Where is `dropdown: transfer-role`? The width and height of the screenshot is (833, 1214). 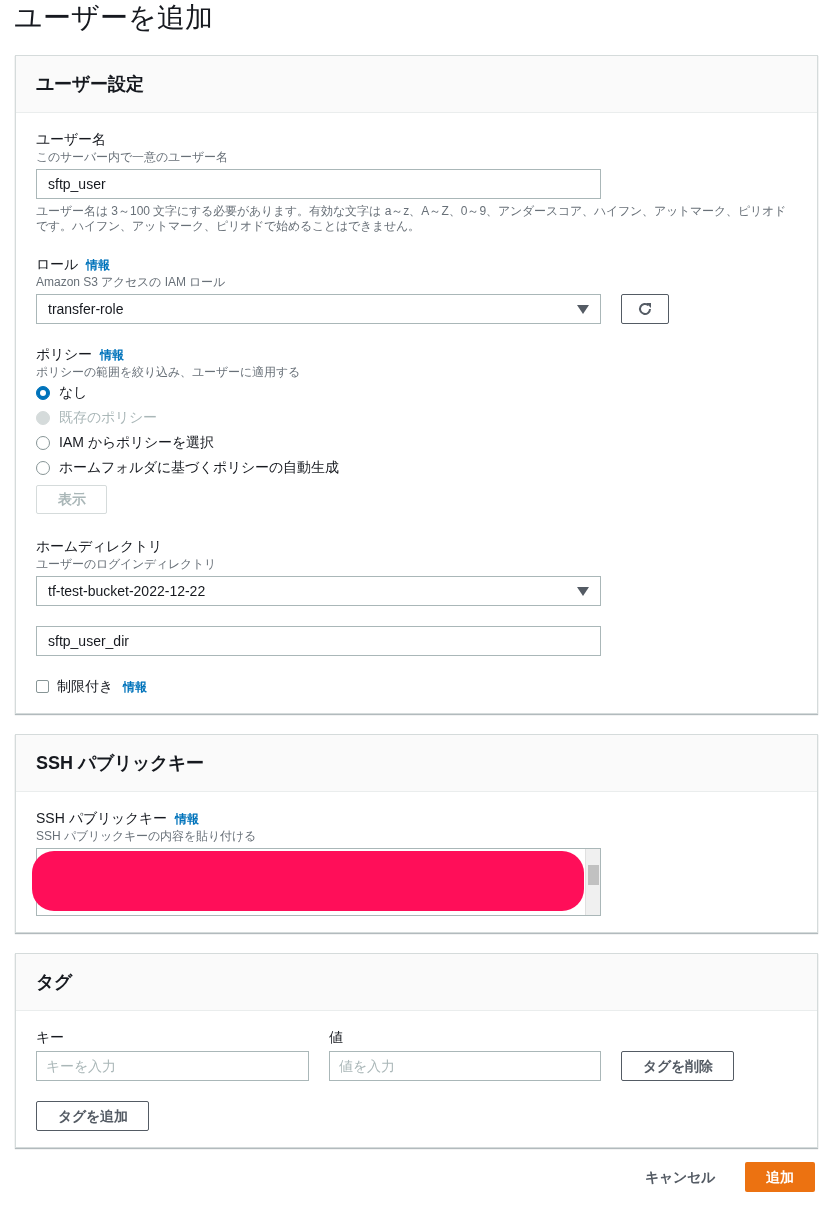 dropdown: transfer-role is located at coordinates (318, 309).